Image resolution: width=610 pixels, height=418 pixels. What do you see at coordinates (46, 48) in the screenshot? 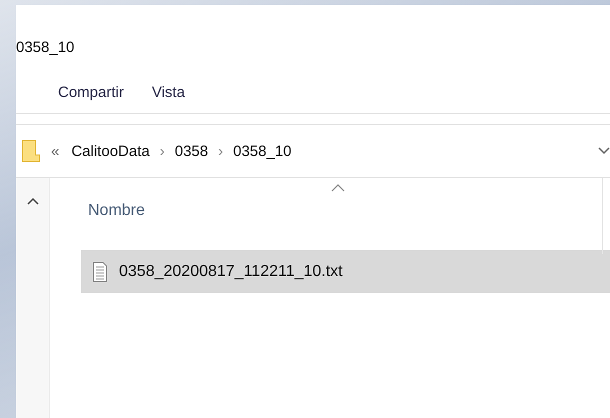
I see `window-title: 0358_10` at bounding box center [46, 48].